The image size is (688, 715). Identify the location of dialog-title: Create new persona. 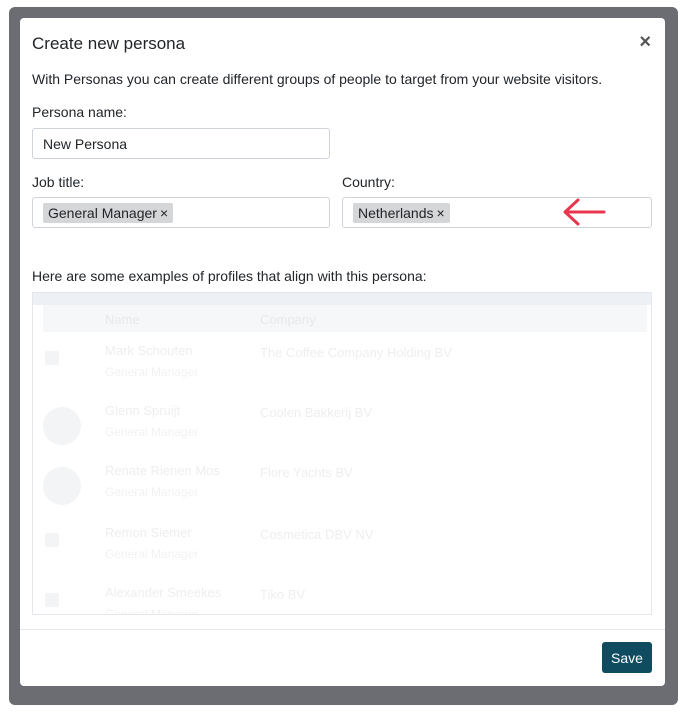
(109, 43).